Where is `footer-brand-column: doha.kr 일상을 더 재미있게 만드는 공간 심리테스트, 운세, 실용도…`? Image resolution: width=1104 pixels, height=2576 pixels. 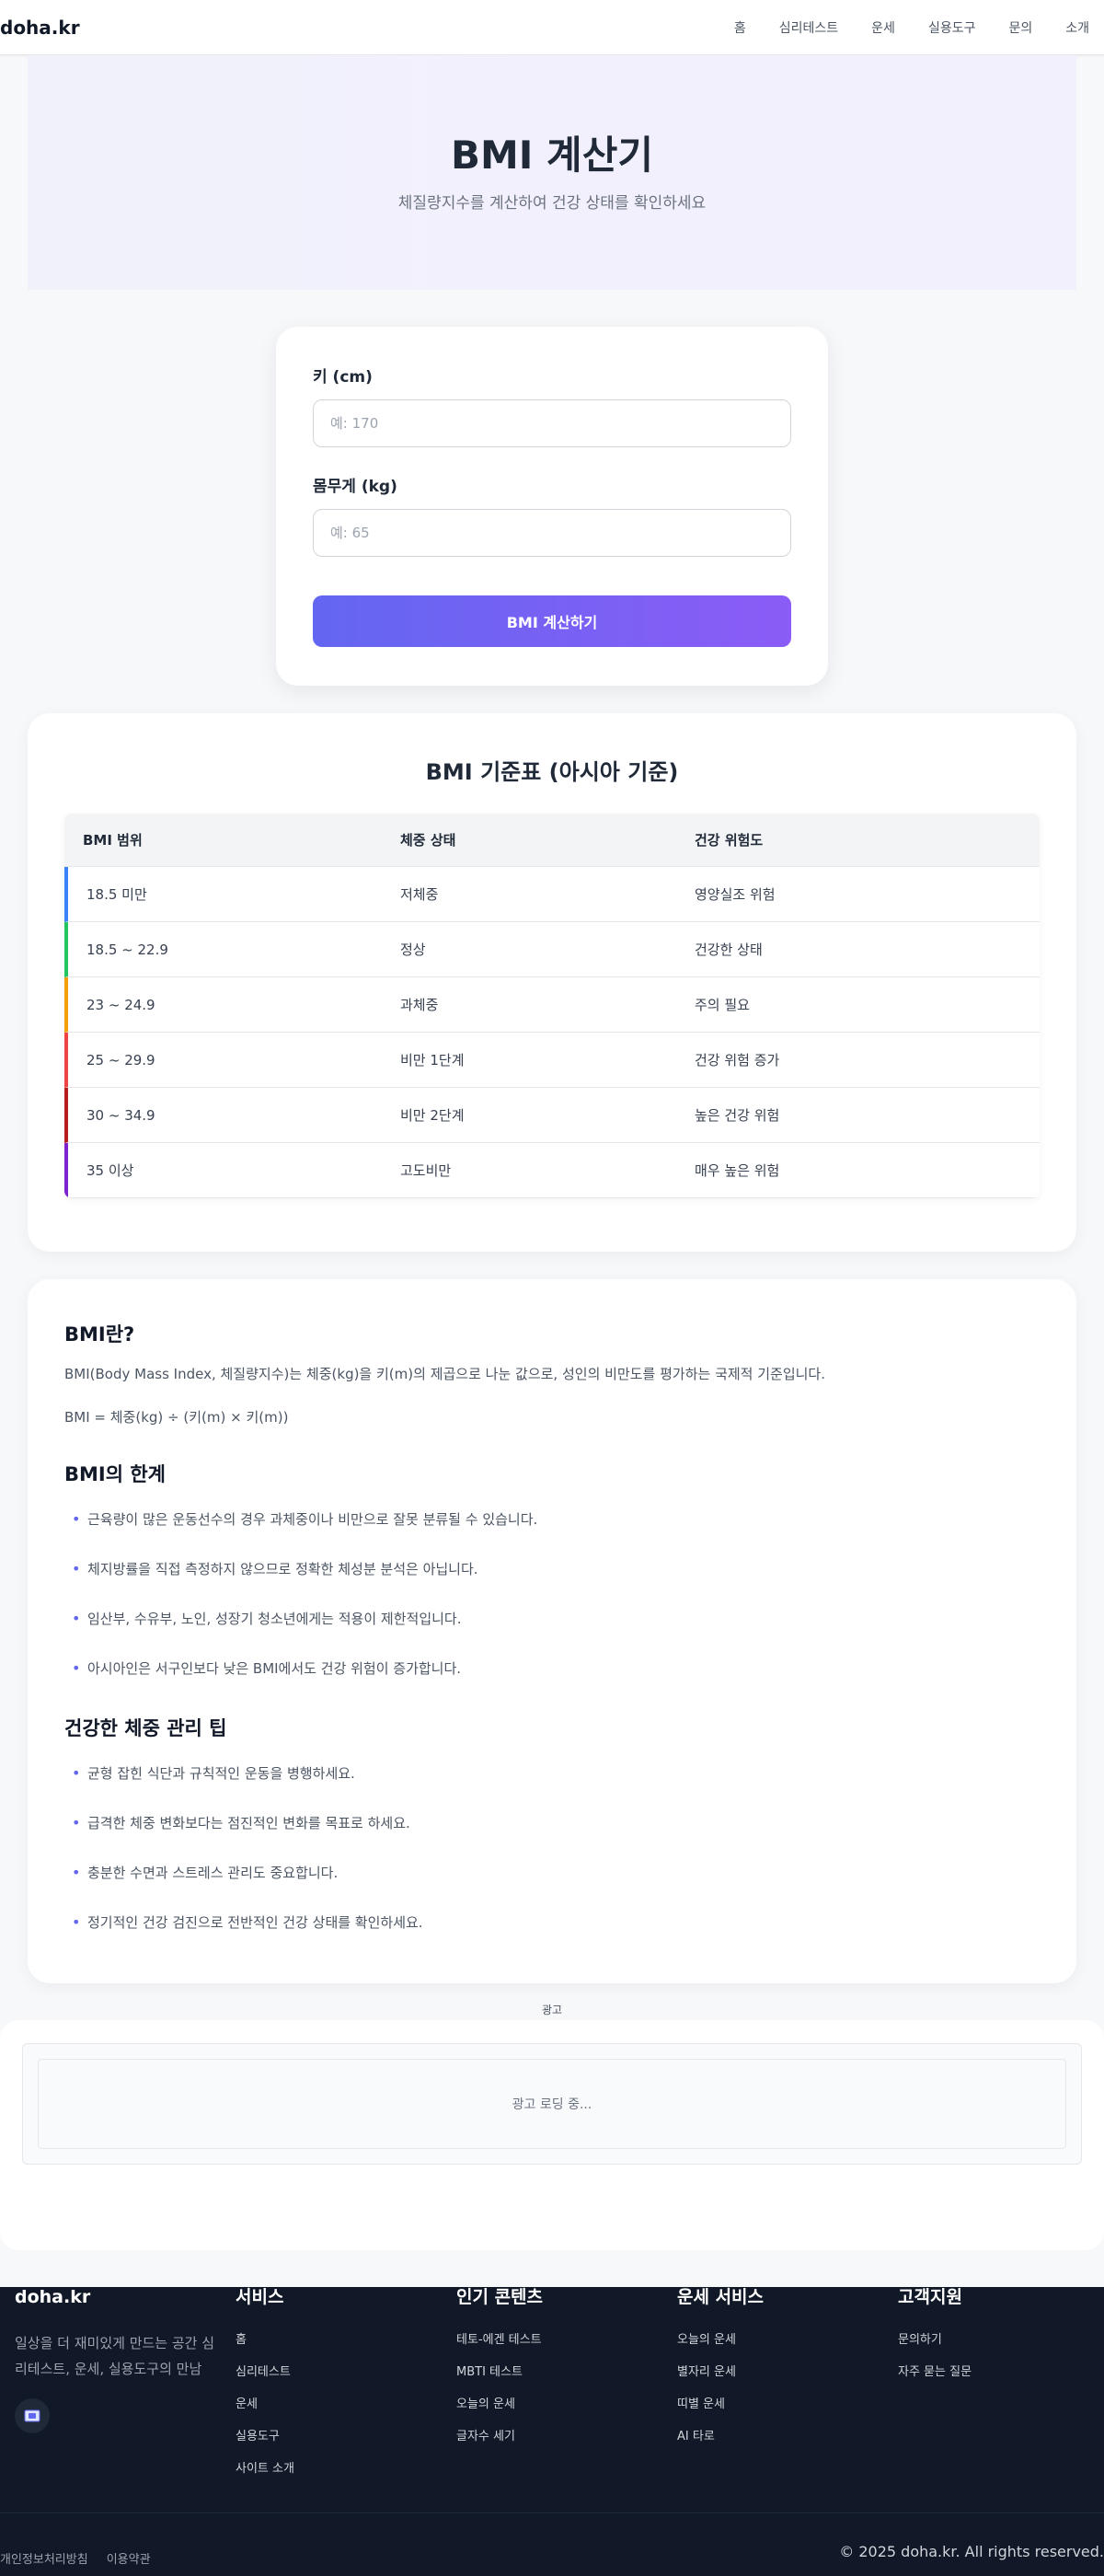
footer-brand-column: doha.kr 일상을 더 재미있게 만드는 공간 심리테스트, 운세, 실용도… is located at coordinates (116, 2360).